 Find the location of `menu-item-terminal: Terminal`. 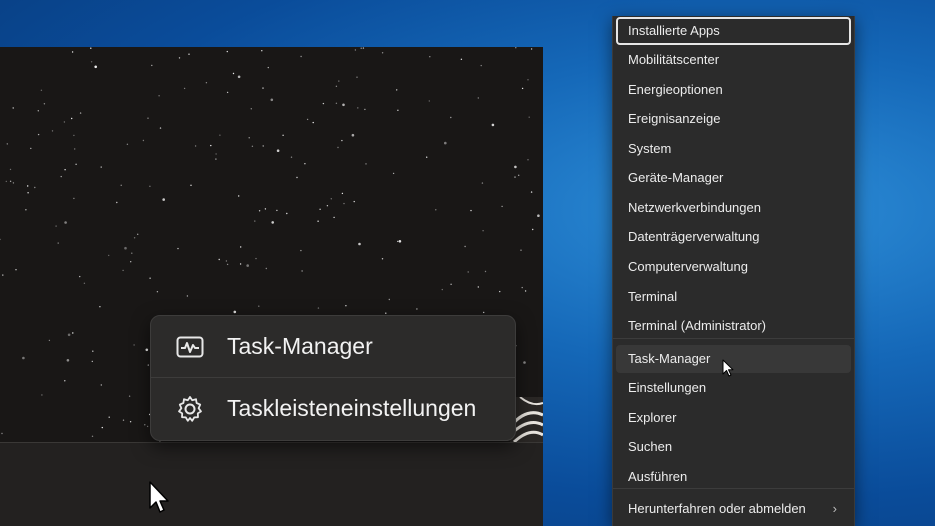

menu-item-terminal: Terminal is located at coordinates (733, 297).